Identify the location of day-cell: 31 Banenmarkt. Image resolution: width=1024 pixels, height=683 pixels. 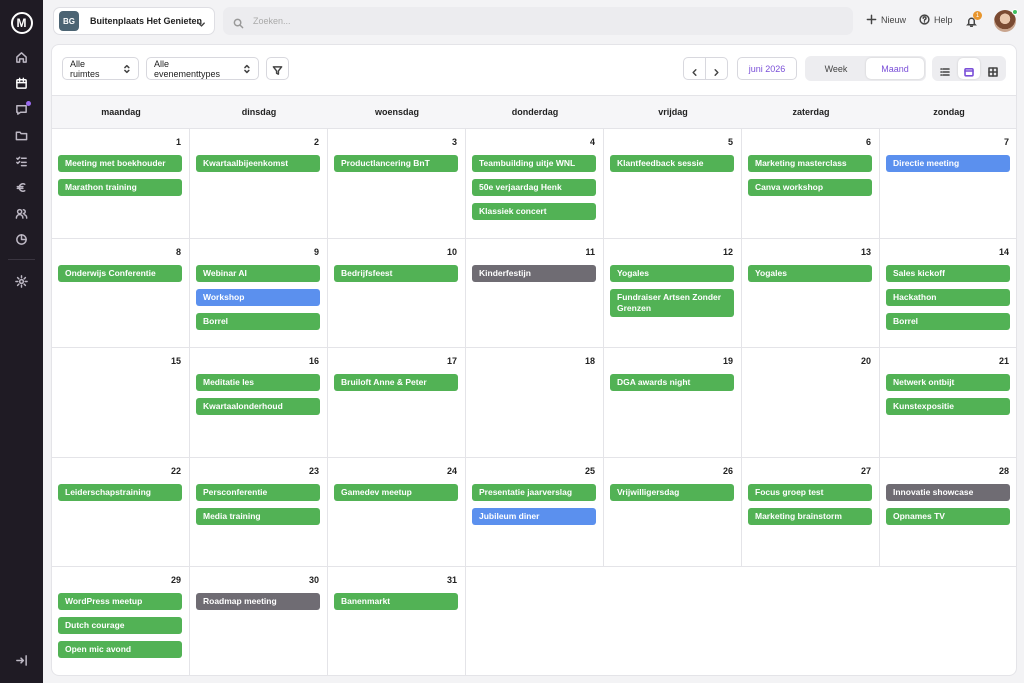
(397, 621).